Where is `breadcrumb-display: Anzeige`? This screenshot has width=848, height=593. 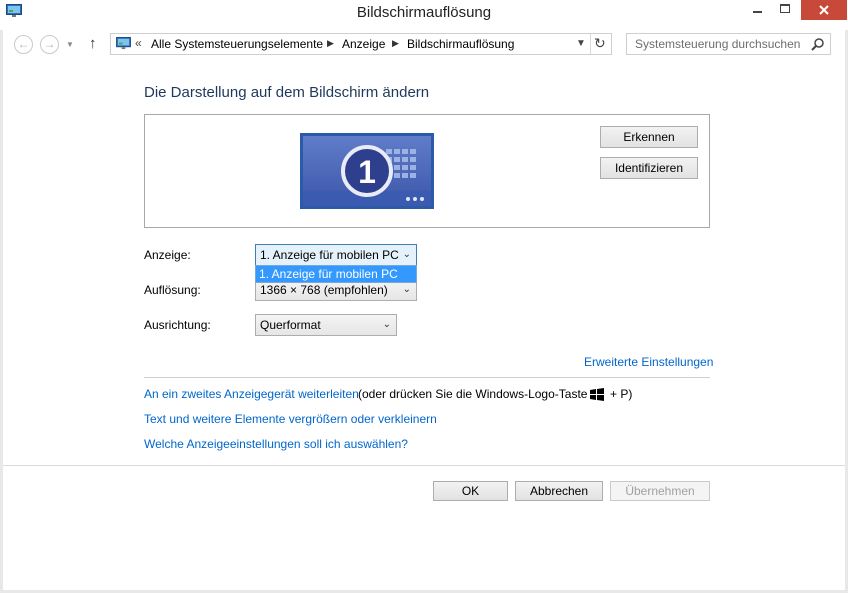
breadcrumb-display: Anzeige is located at coordinates (363, 44).